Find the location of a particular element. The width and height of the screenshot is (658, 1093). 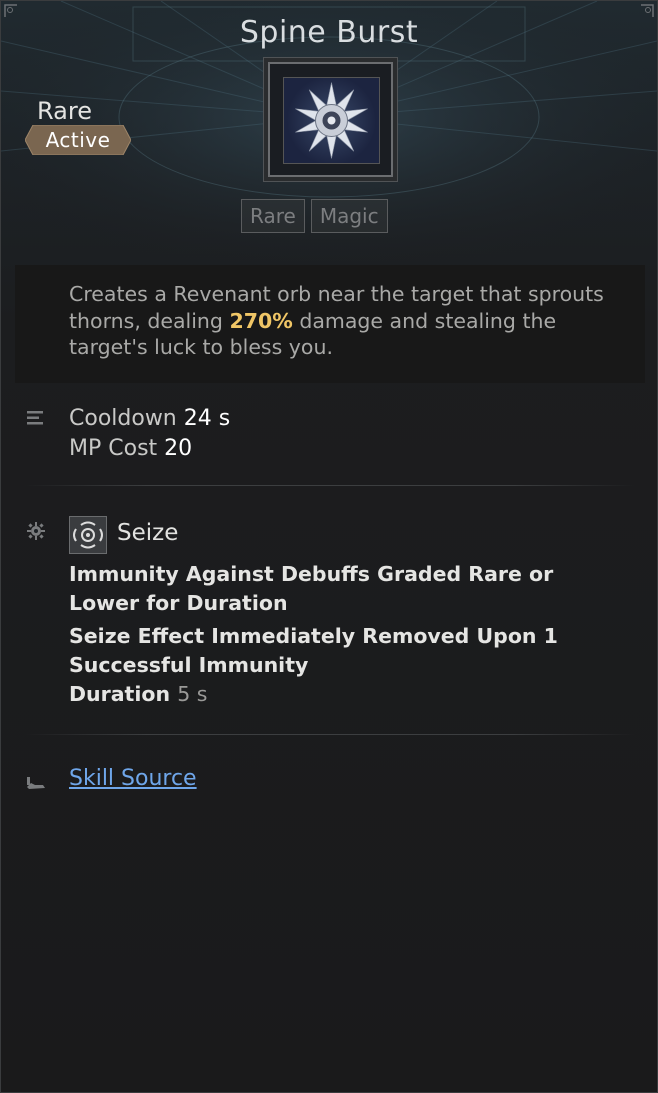

spiked-orb-icon is located at coordinates (331, 120).